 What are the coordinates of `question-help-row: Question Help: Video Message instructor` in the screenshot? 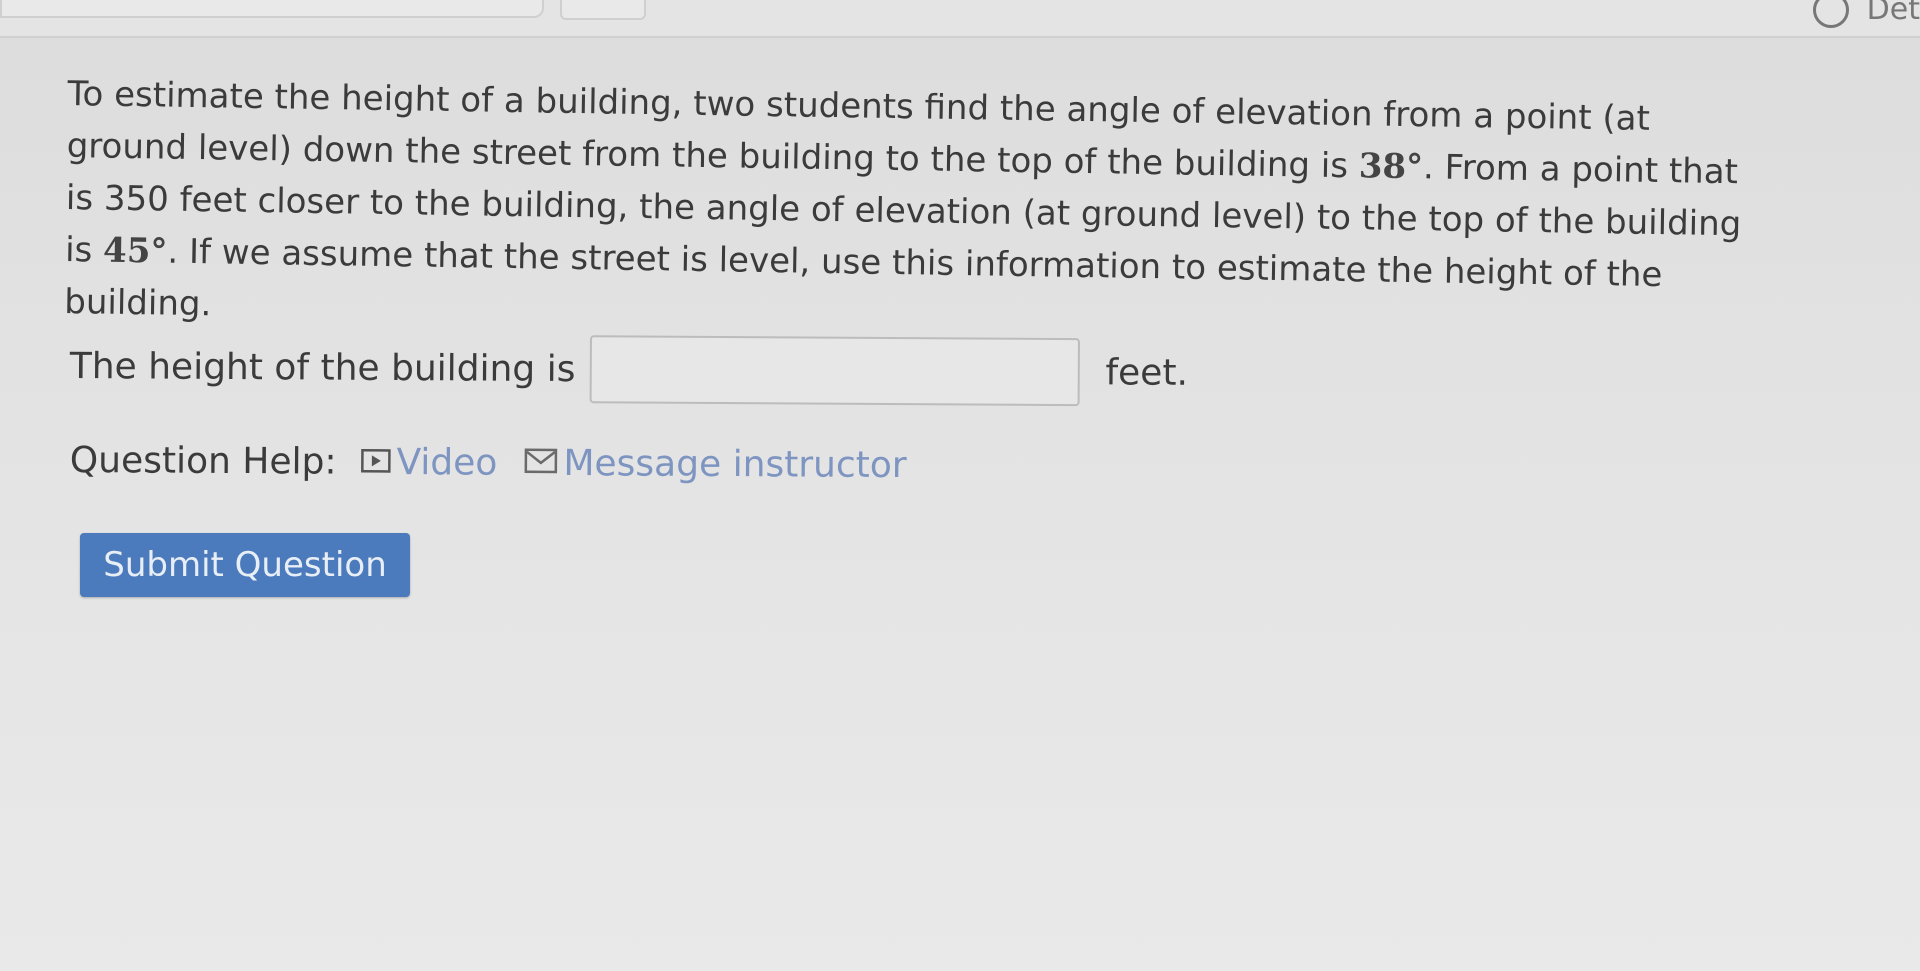 It's located at (488, 463).